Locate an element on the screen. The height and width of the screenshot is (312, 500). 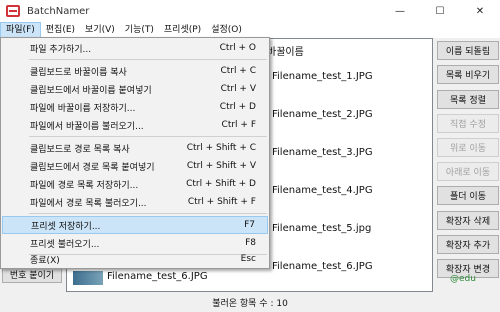
minimize-button: — is located at coordinates (400, 11).